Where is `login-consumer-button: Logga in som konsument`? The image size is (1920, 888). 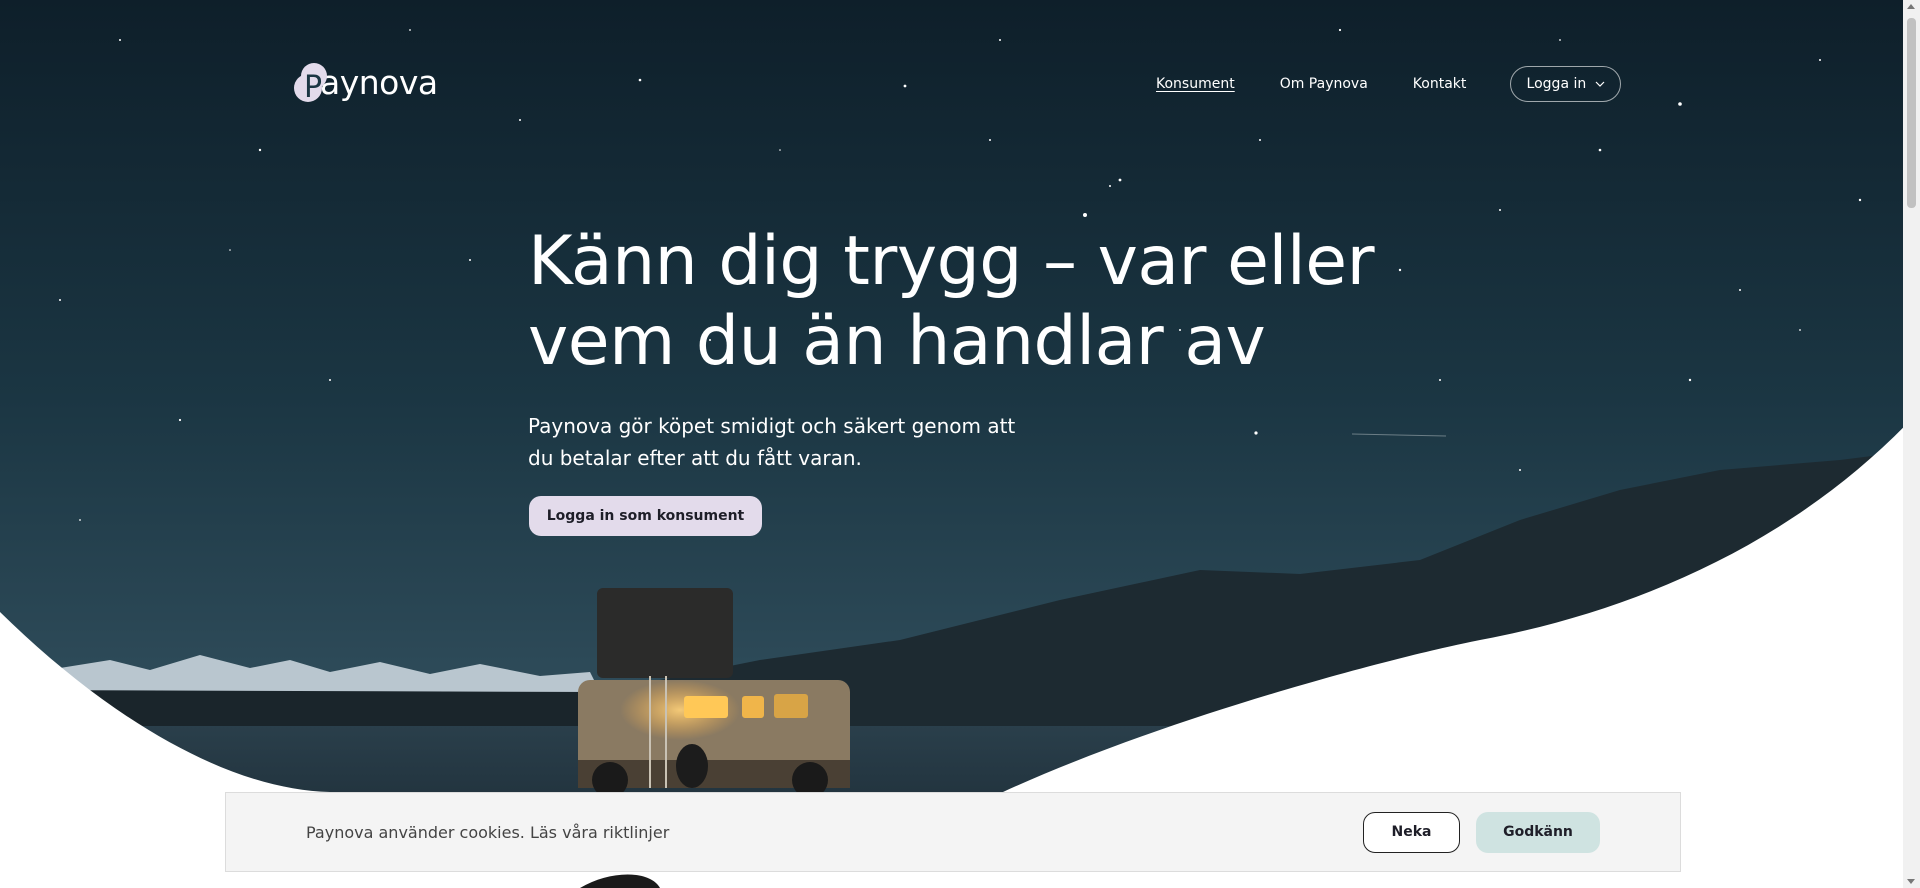
login-consumer-button: Logga in som konsument is located at coordinates (645, 516).